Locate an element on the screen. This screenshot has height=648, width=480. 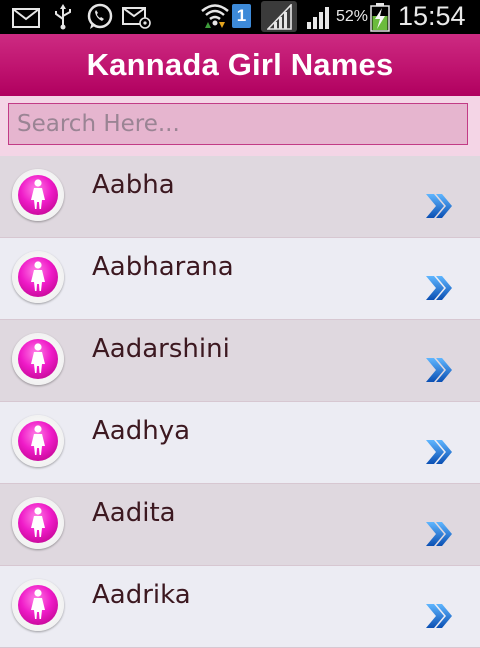
list-item: Aadarshini is located at coordinates (240, 361).